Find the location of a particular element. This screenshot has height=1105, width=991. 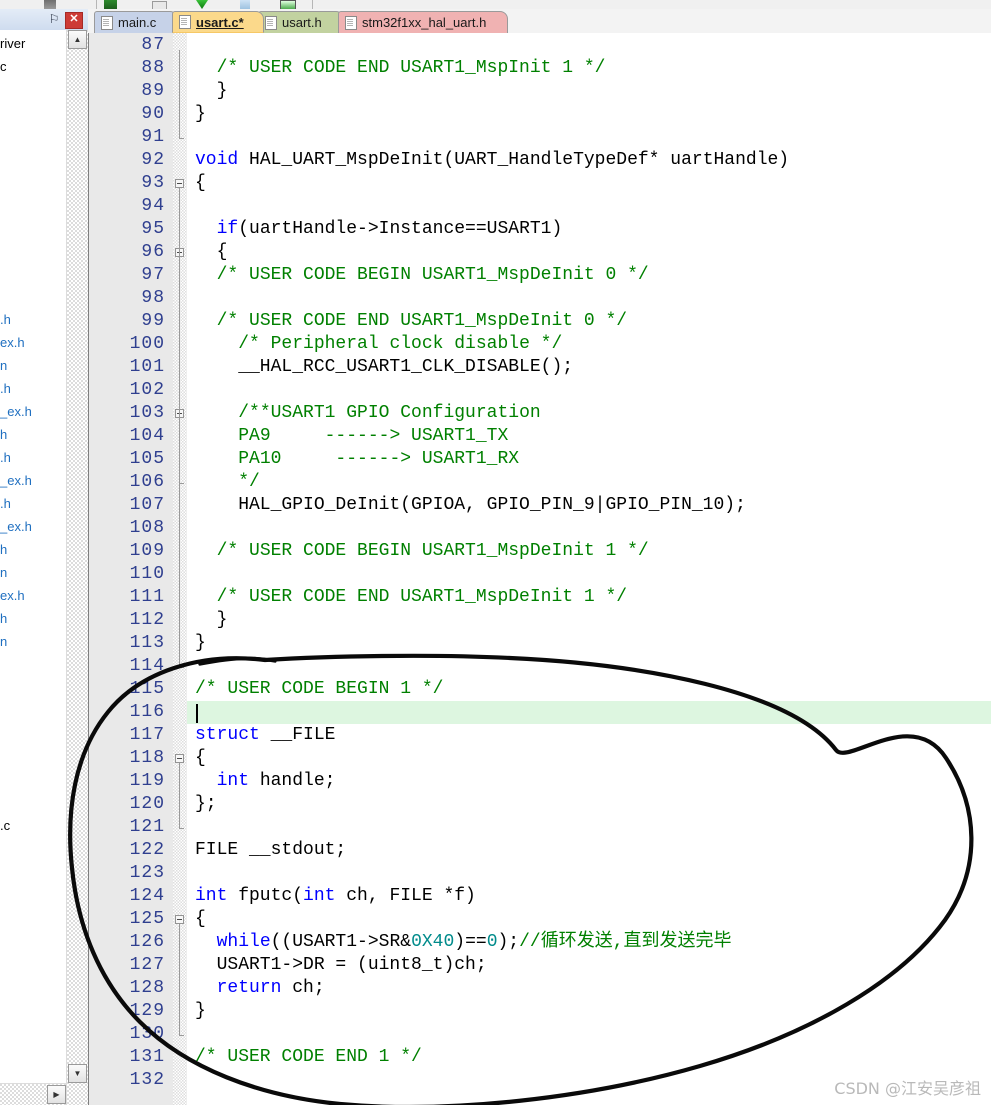

code-token: ((USART1->SR& is located at coordinates (341, 942).